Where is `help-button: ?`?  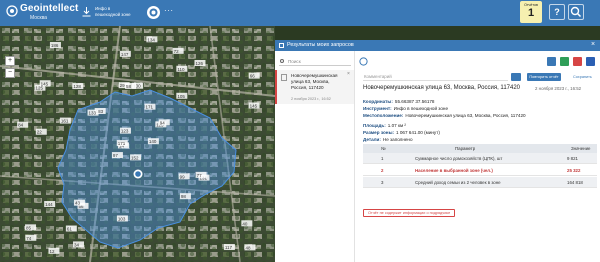 help-button: ? is located at coordinates (557, 12).